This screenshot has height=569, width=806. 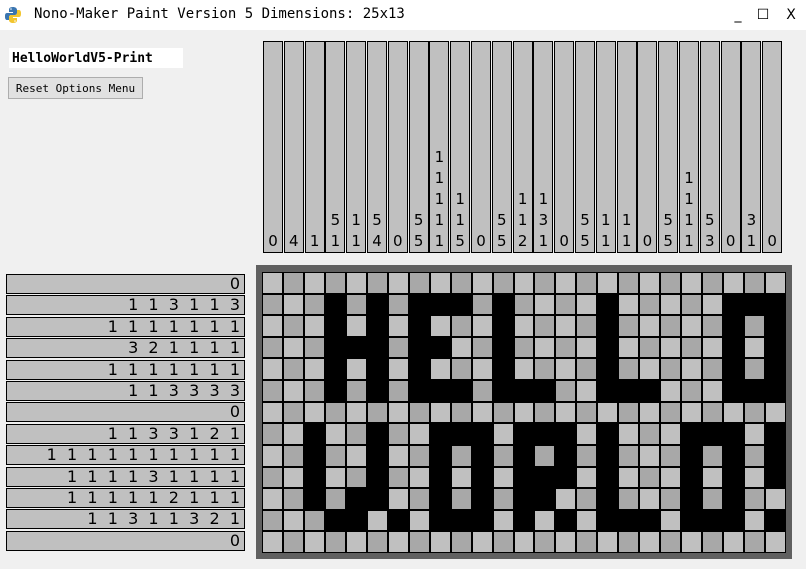 I want to click on puzzle-name-input, so click(x=96, y=58).